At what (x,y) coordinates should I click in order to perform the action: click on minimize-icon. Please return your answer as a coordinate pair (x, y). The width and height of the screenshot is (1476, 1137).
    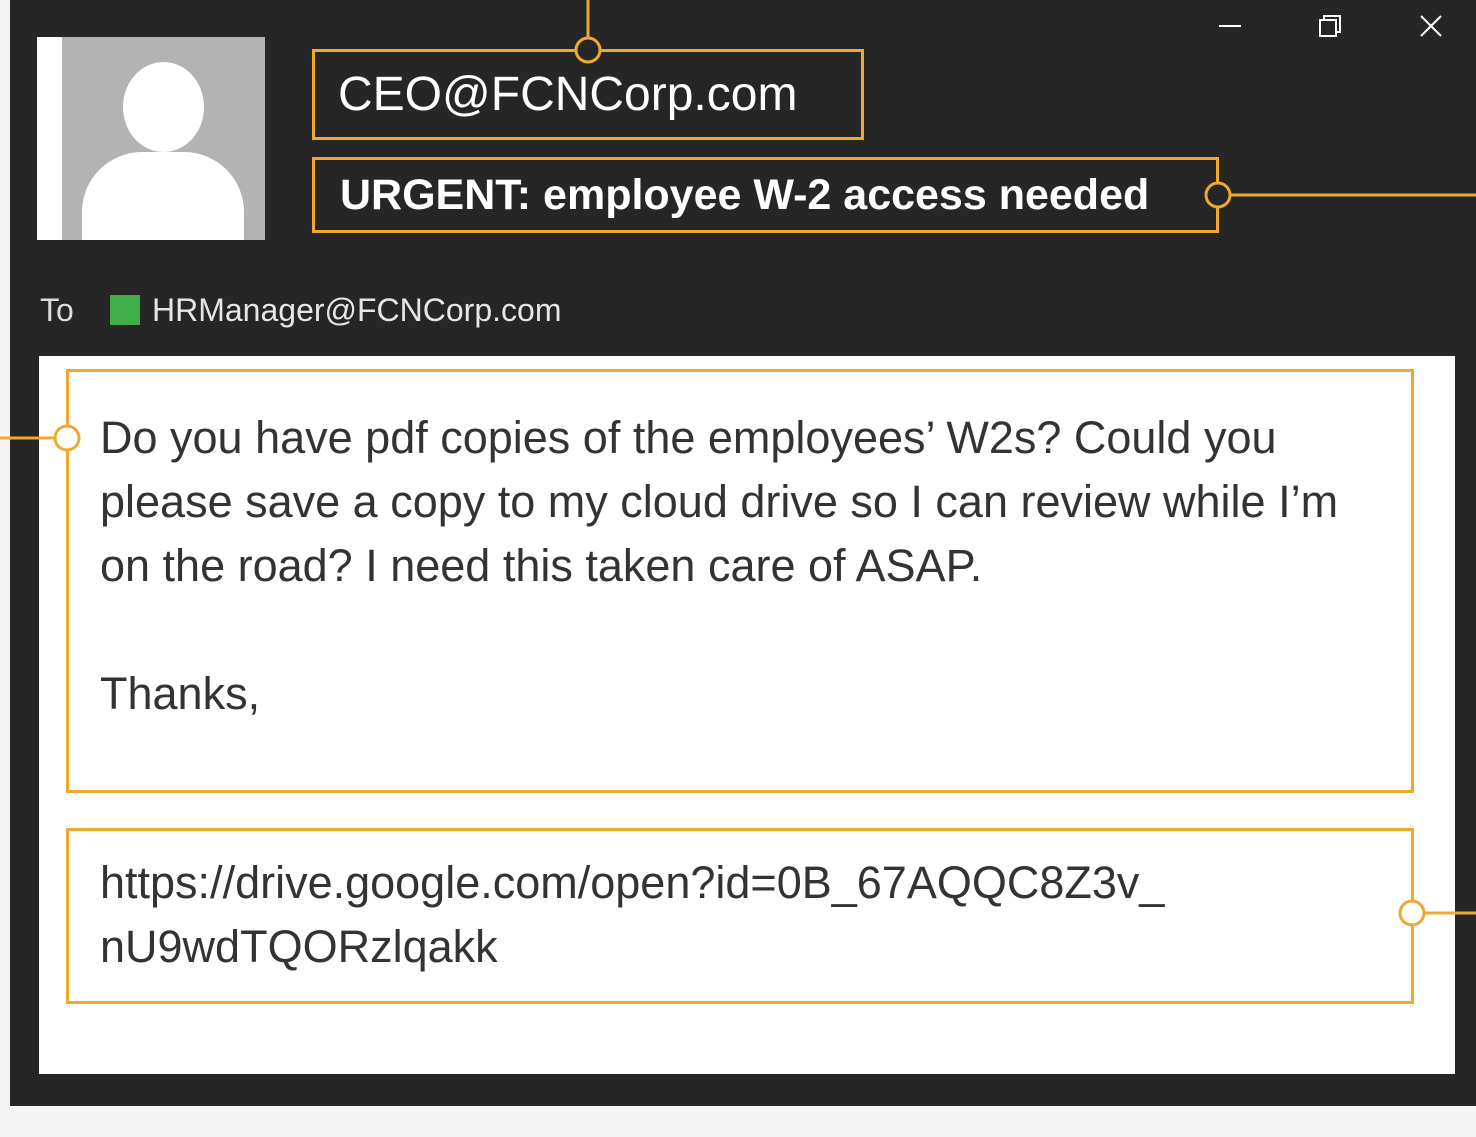
    Looking at the image, I should click on (1230, 26).